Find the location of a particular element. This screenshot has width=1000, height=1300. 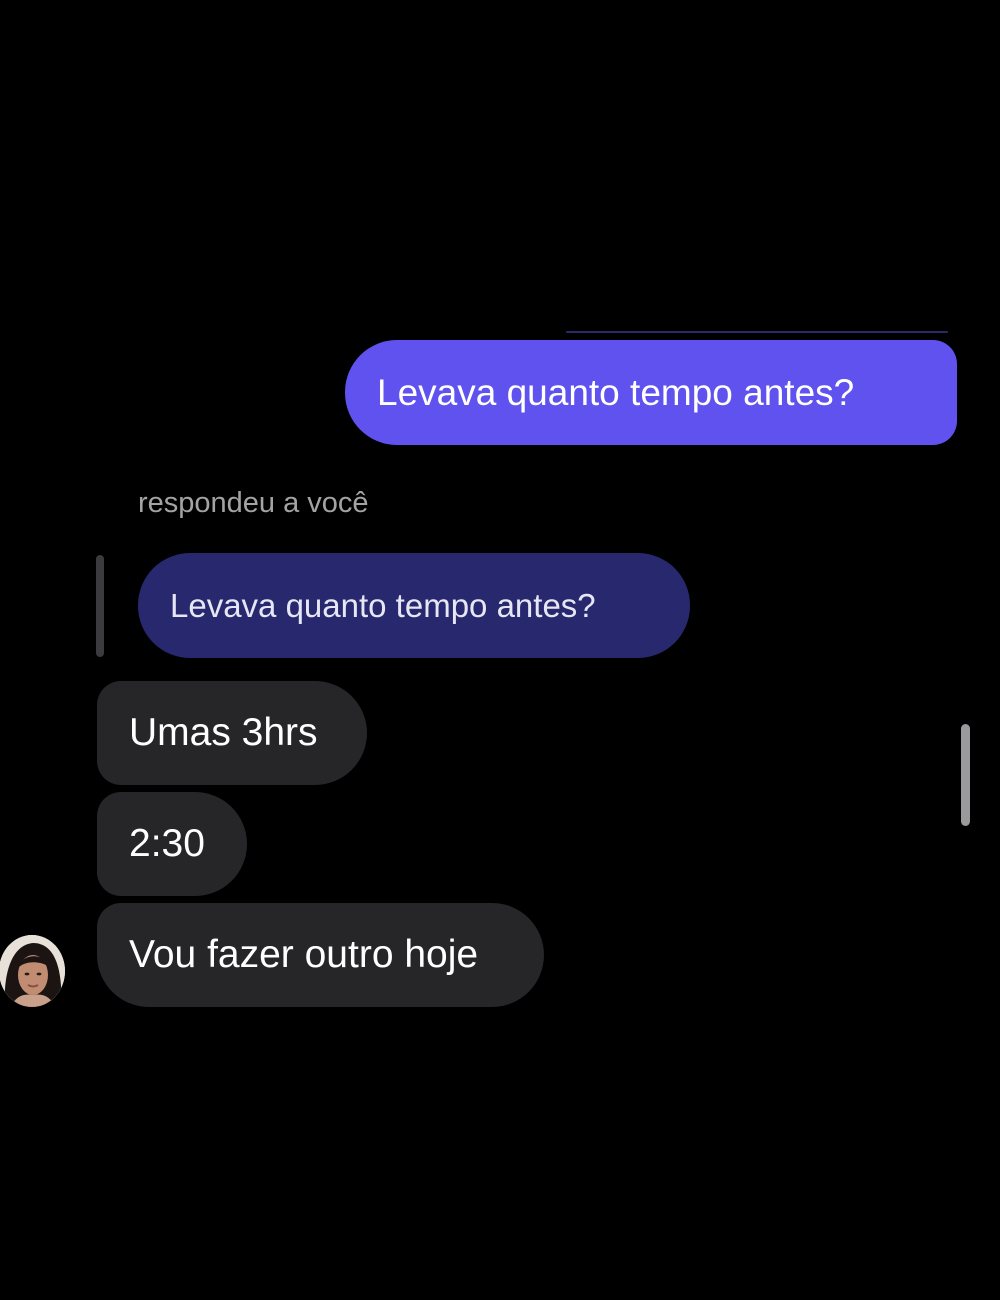

quoted-message-text: Levava quanto tempo antes? is located at coordinates (383, 605).